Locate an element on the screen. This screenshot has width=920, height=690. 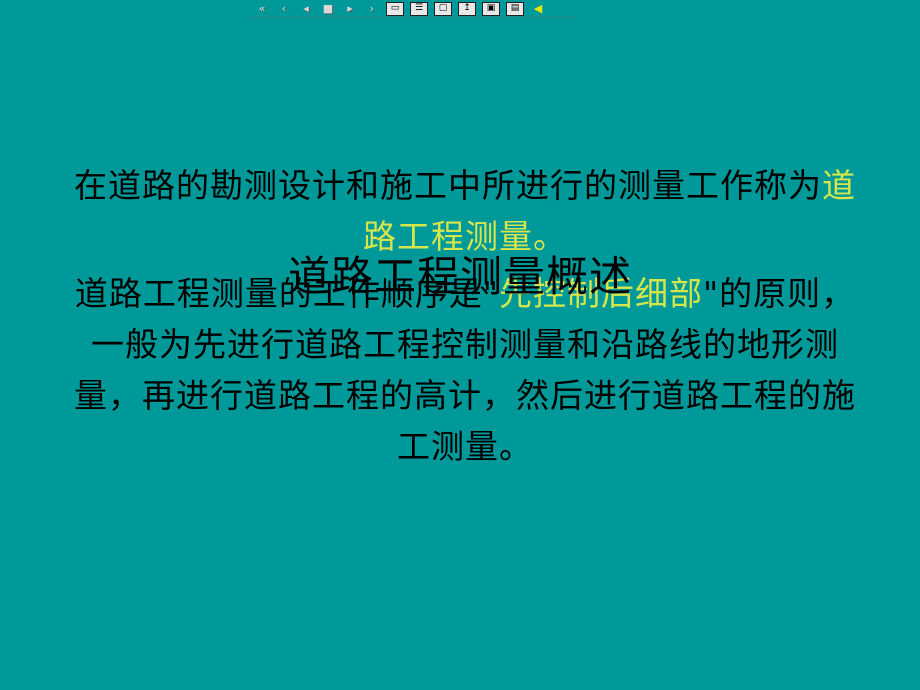
thumbnail-icon: ▭ is located at coordinates (395, 8).